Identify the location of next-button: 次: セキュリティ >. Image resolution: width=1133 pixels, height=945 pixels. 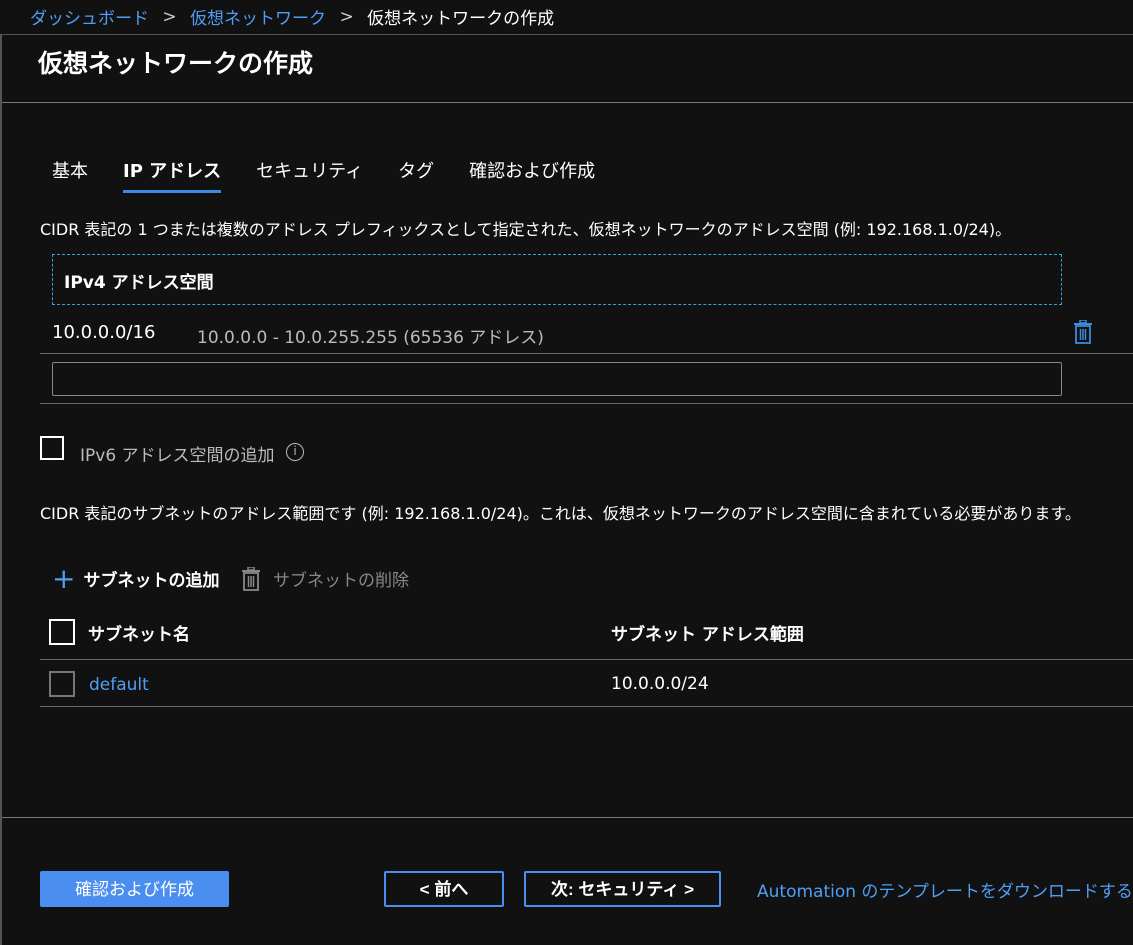
(622, 889).